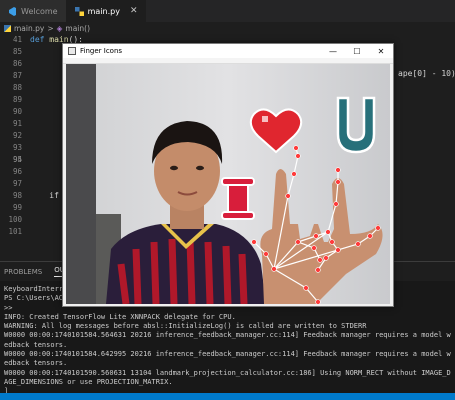 The image size is (455, 400). I want to click on window-app-icon, so click(72, 51).